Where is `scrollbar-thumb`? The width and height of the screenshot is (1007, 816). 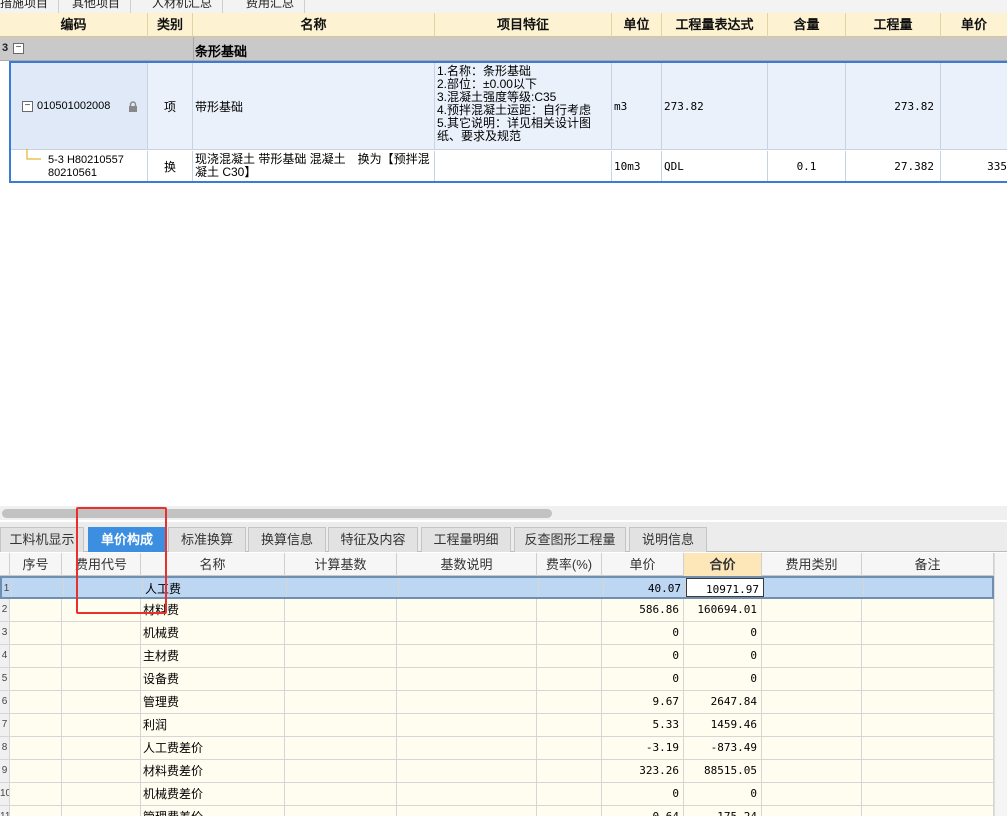 scrollbar-thumb is located at coordinates (277, 513).